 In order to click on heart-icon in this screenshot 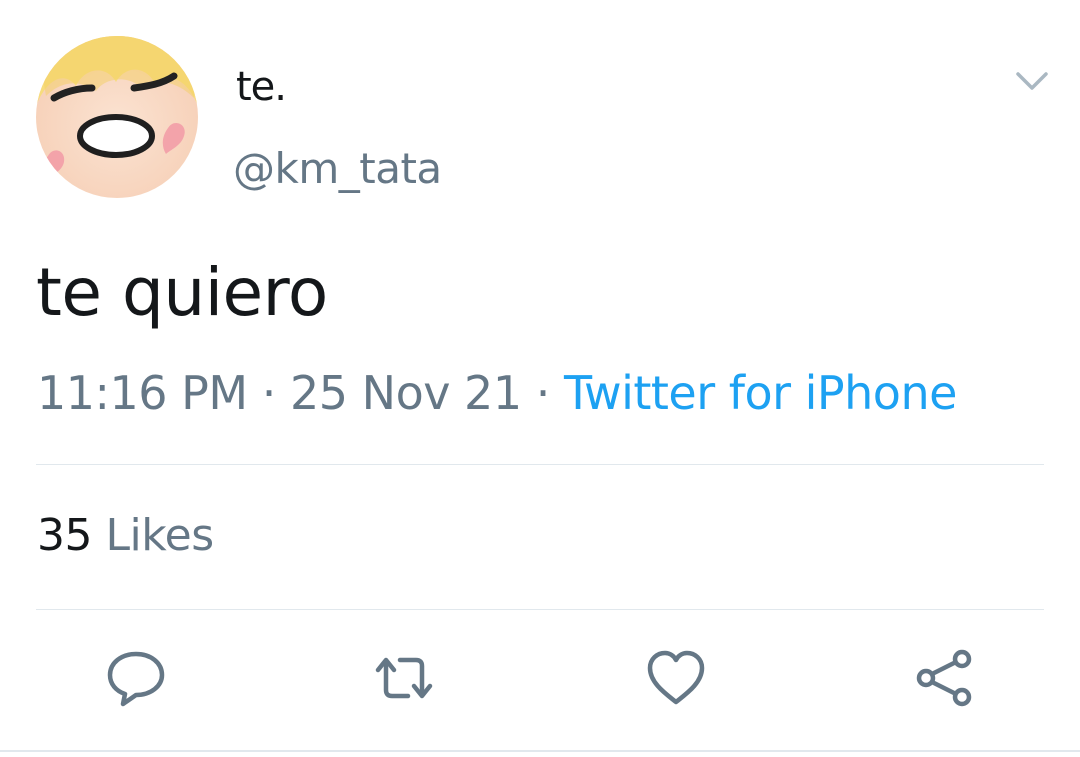, I will do `click(676, 677)`.